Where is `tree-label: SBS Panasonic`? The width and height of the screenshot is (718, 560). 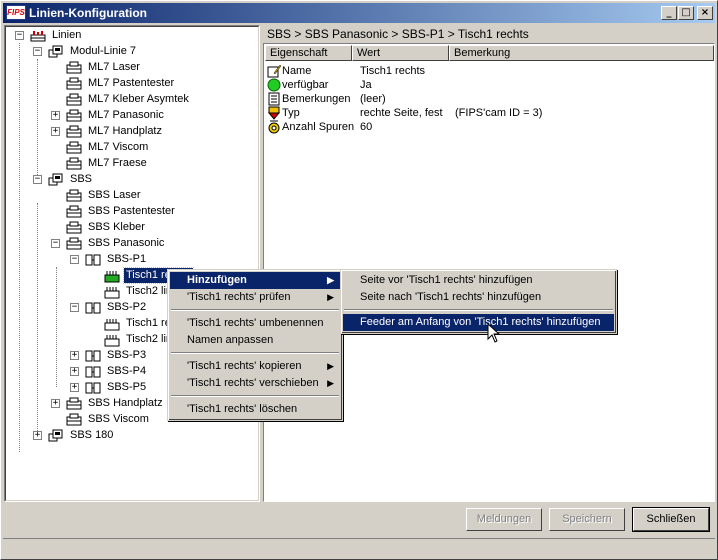
tree-label: SBS Panasonic is located at coordinates (126, 243).